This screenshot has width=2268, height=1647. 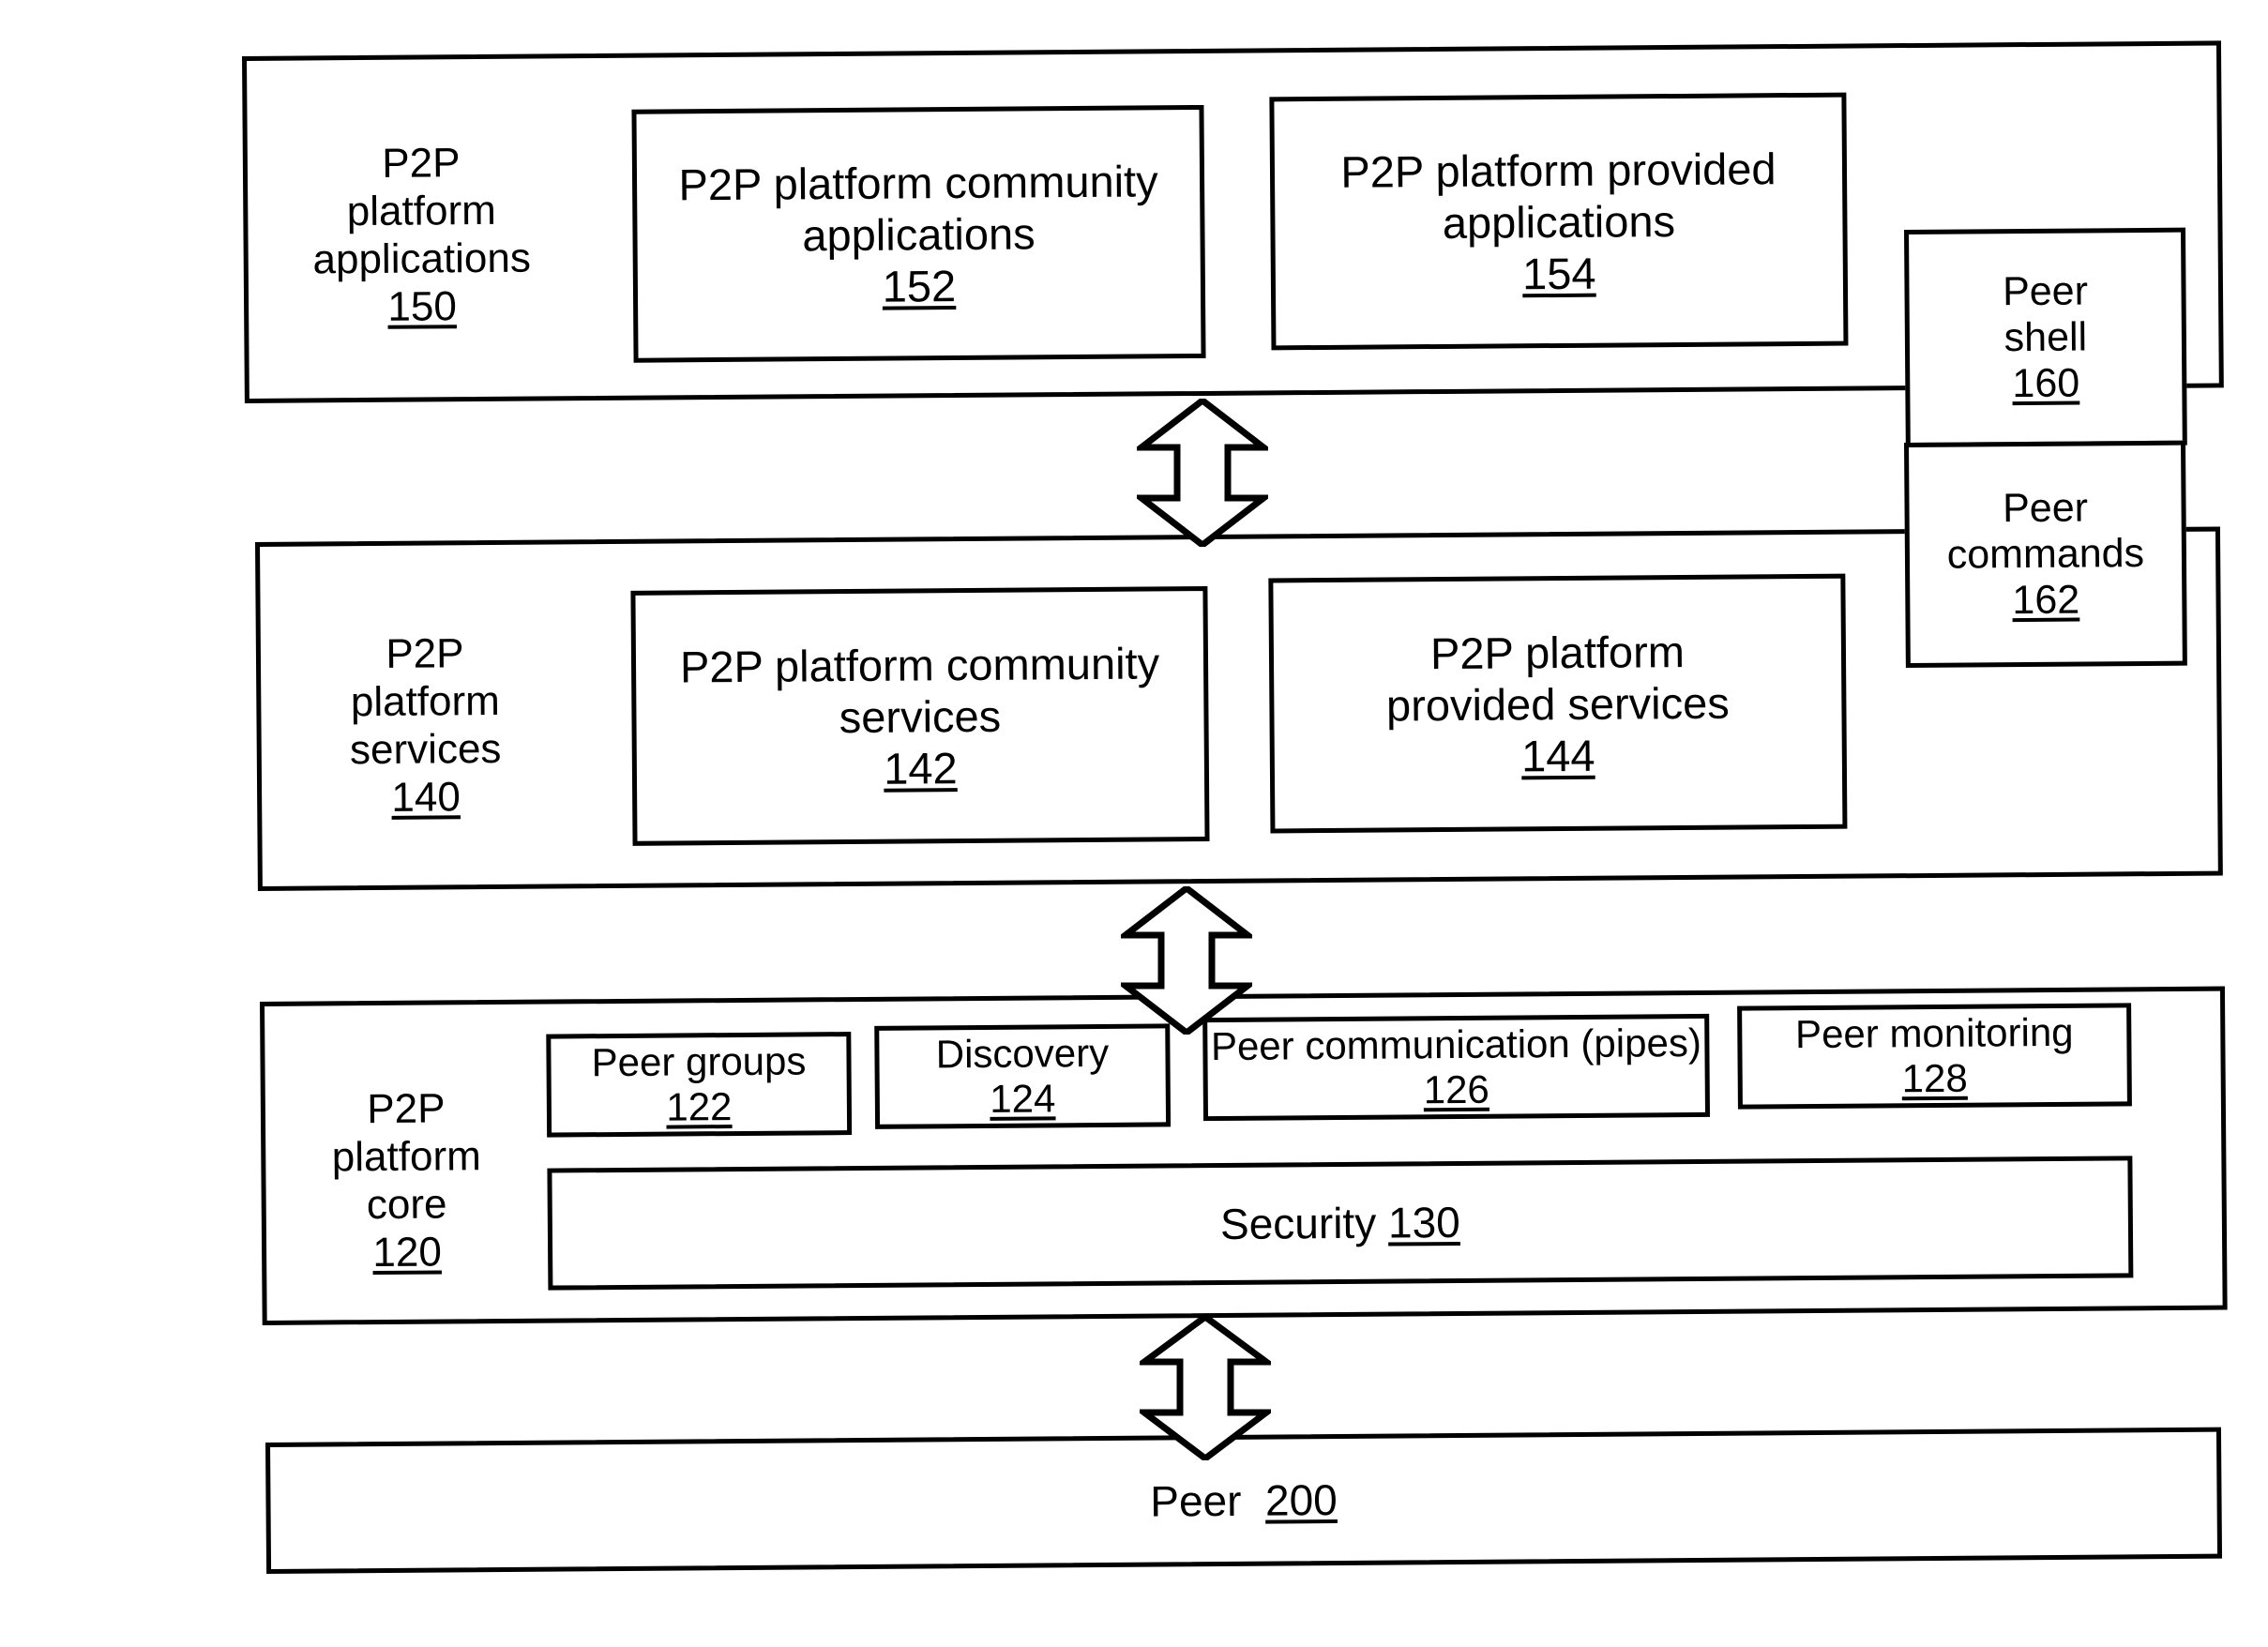 I want to click on box-security: Security 130, so click(x=1340, y=1223).